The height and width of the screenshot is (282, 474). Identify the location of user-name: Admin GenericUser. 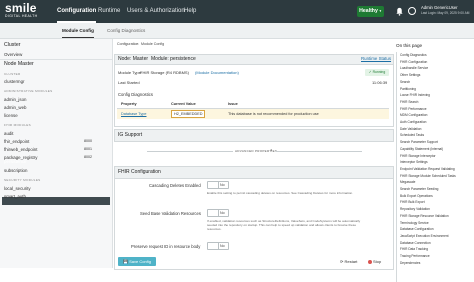
(439, 7).